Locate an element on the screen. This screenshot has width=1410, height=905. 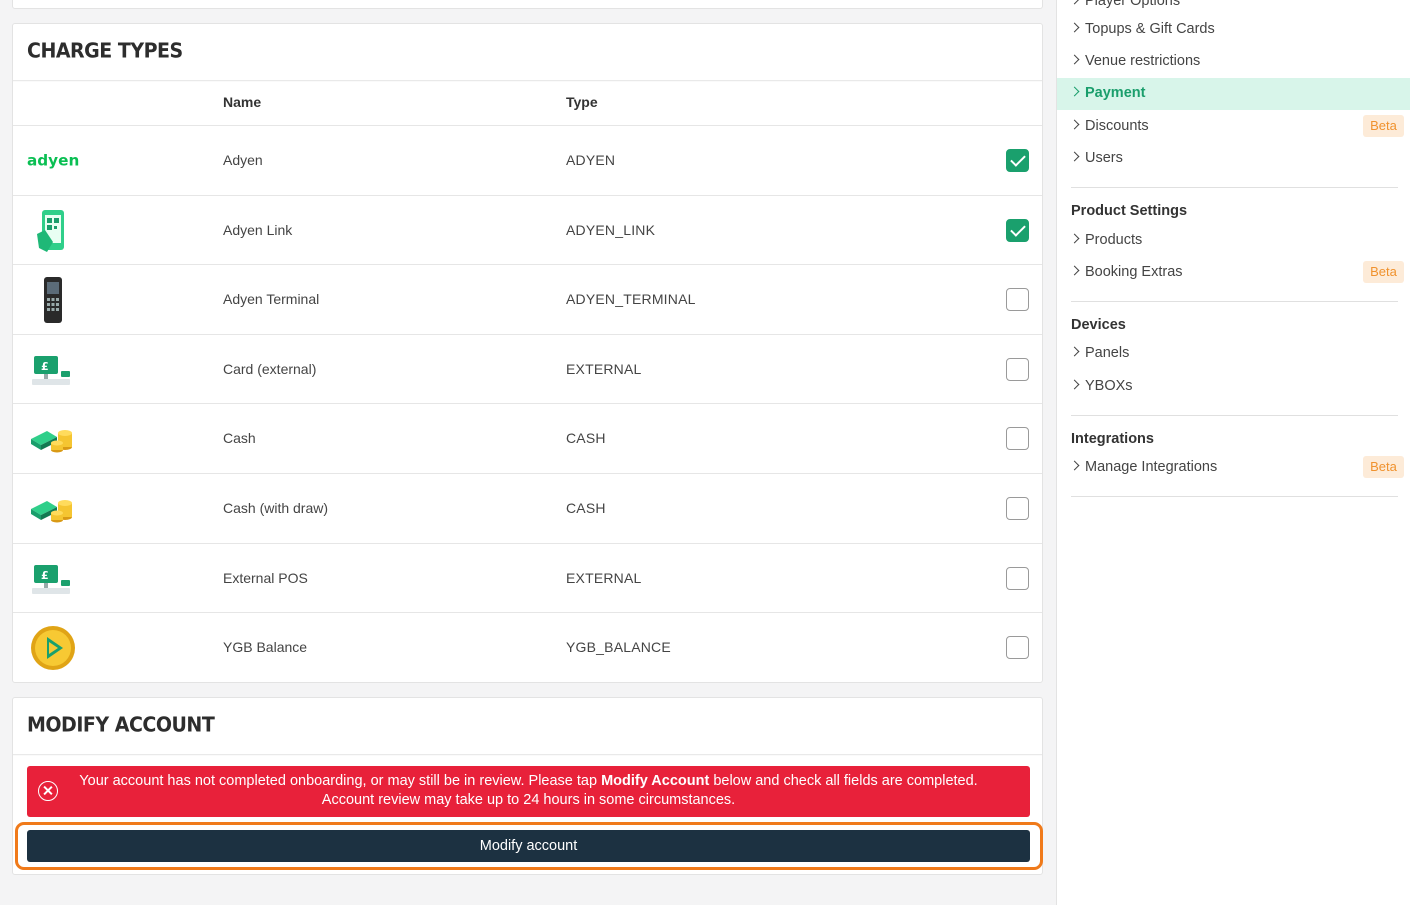
sidebar-item-label: Payment is located at coordinates (1115, 93).